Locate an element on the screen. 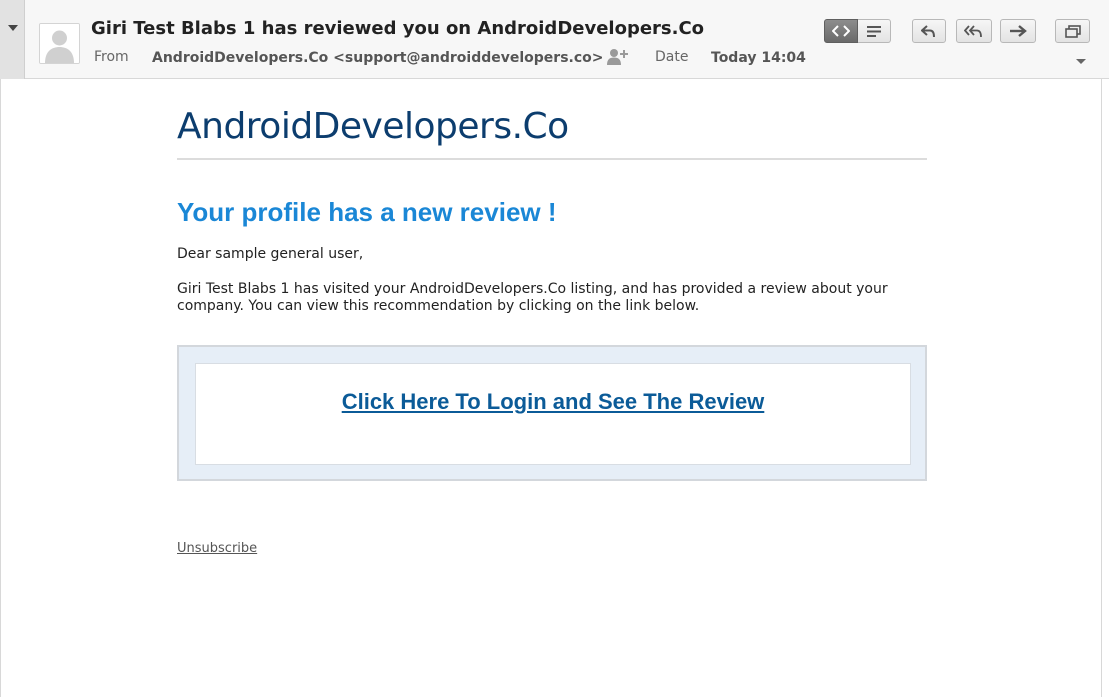 The width and height of the screenshot is (1109, 697). text-view-icon is located at coordinates (874, 31).